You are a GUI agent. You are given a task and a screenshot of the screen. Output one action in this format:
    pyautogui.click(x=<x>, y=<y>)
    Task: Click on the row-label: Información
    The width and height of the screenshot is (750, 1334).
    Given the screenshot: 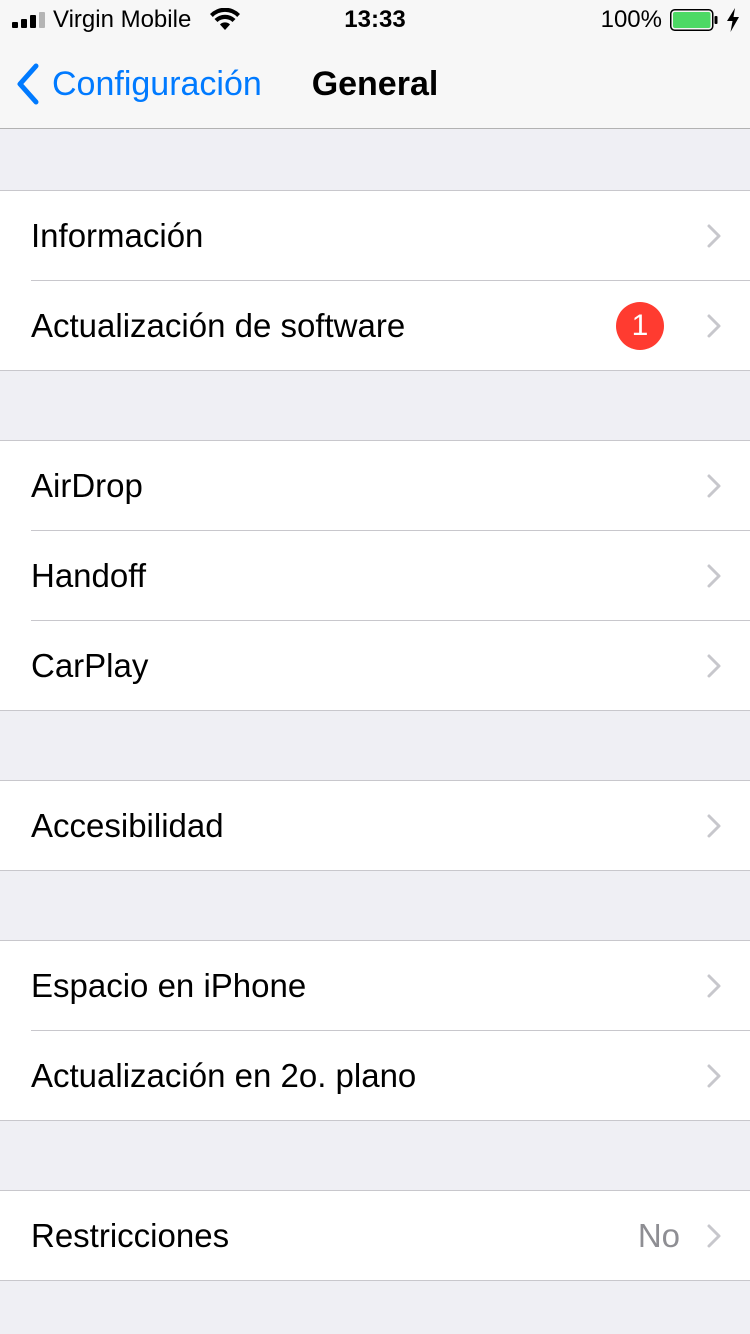 What is the action you would take?
    pyautogui.click(x=117, y=235)
    